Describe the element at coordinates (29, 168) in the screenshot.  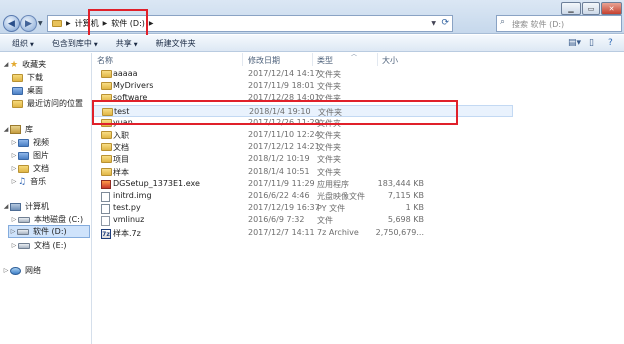
I see `nav-documents: ▷ 文档` at that location.